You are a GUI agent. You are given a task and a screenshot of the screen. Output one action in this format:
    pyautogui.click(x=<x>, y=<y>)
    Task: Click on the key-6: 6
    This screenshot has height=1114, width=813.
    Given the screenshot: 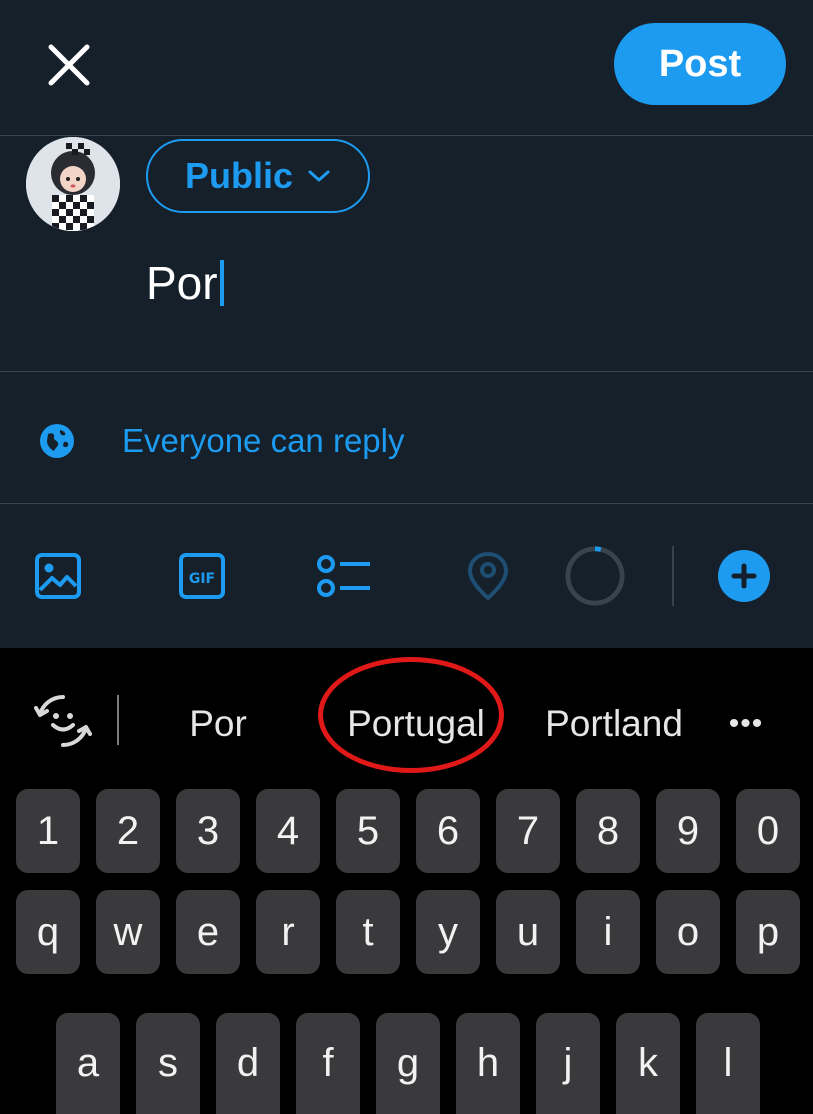 What is the action you would take?
    pyautogui.click(x=448, y=831)
    